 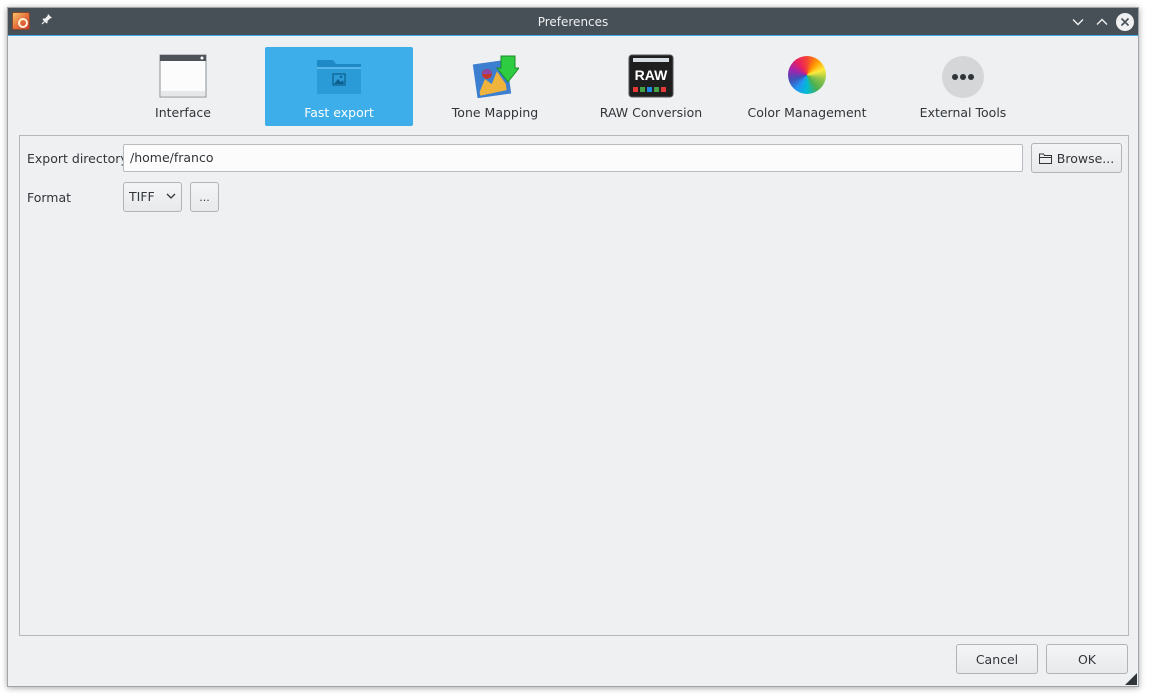 I want to click on pin-icon, so click(x=47, y=21).